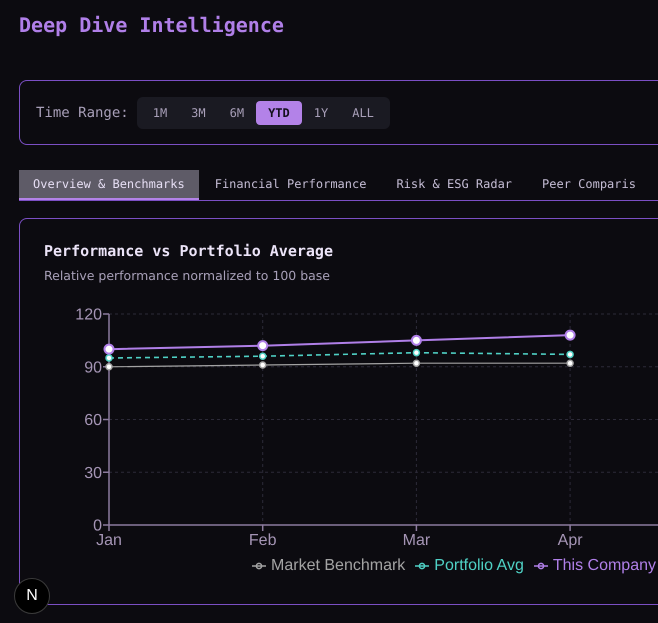 This screenshot has width=658, height=623. Describe the element at coordinates (32, 596) in the screenshot. I see `dev-tools-button: N` at that location.